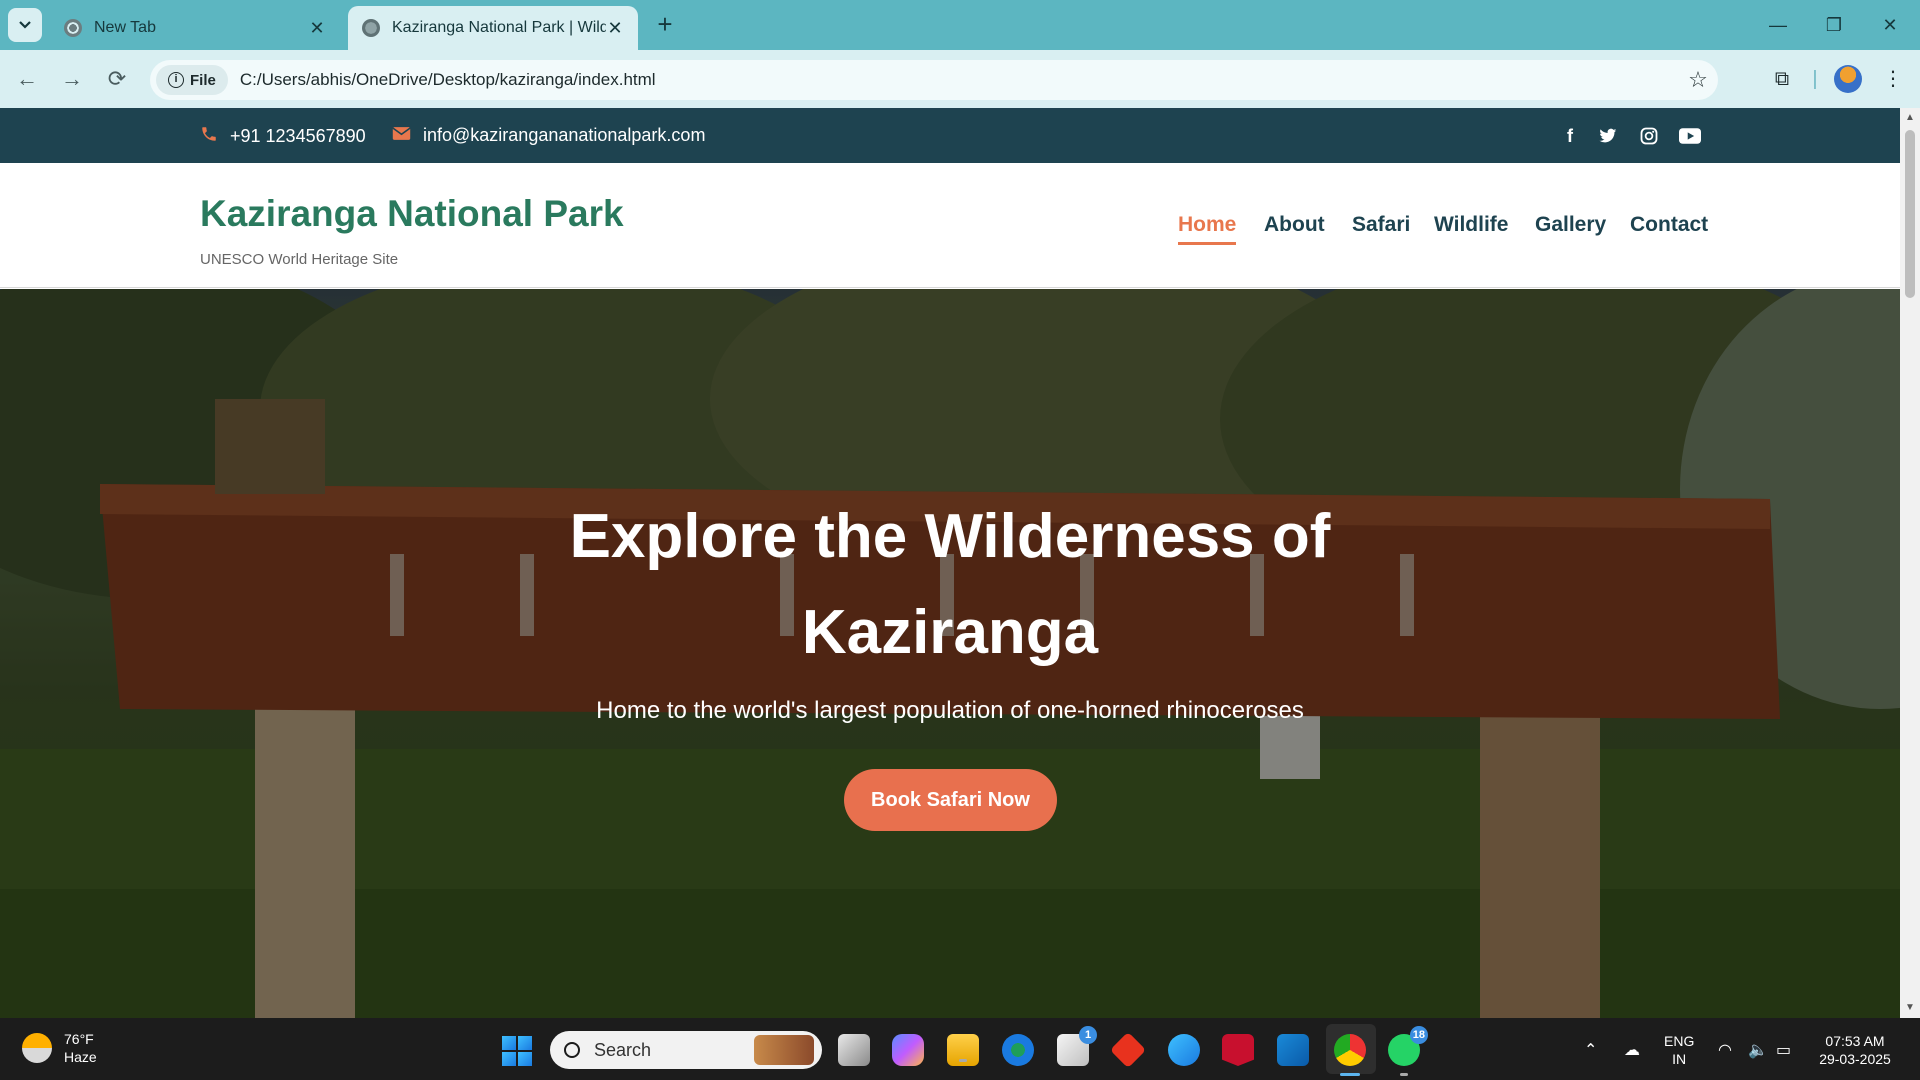 This screenshot has height=1080, width=1920. Describe the element at coordinates (1184, 1050) in the screenshot. I see `help-app-icon` at that location.